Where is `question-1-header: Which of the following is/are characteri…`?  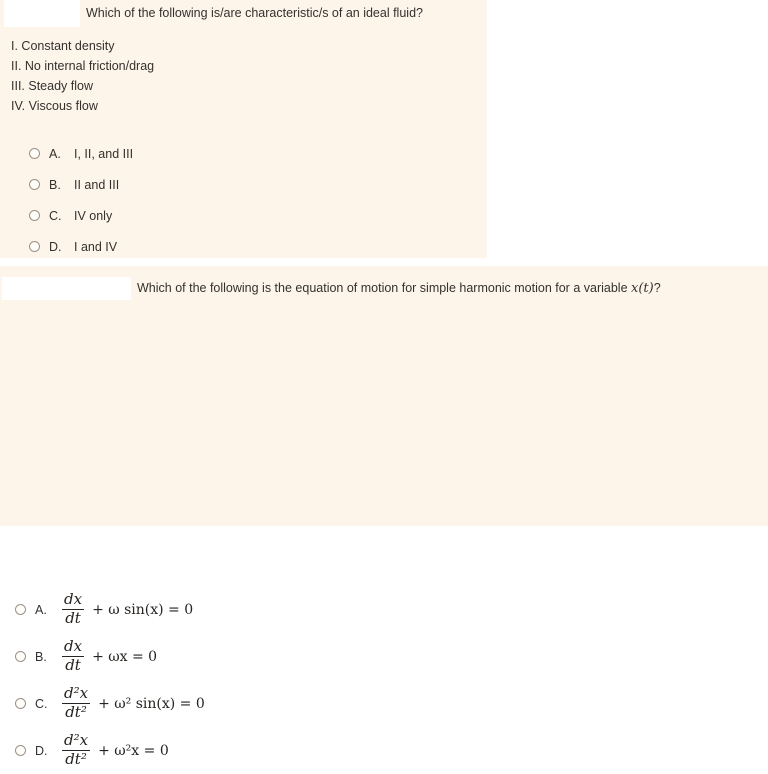 question-1-header: Which of the following is/are characteri… is located at coordinates (211, 13).